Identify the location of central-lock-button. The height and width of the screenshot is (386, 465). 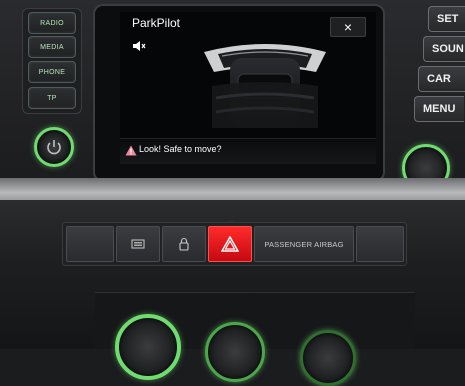
(184, 244).